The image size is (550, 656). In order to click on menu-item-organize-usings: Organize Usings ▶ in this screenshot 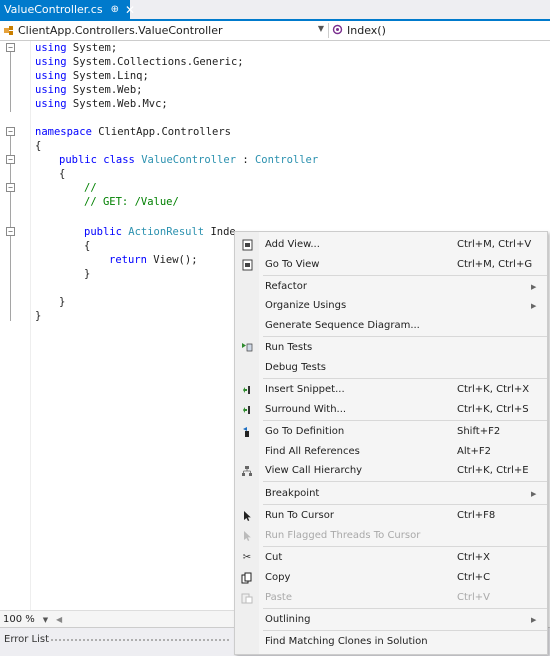, I will do `click(391, 305)`.